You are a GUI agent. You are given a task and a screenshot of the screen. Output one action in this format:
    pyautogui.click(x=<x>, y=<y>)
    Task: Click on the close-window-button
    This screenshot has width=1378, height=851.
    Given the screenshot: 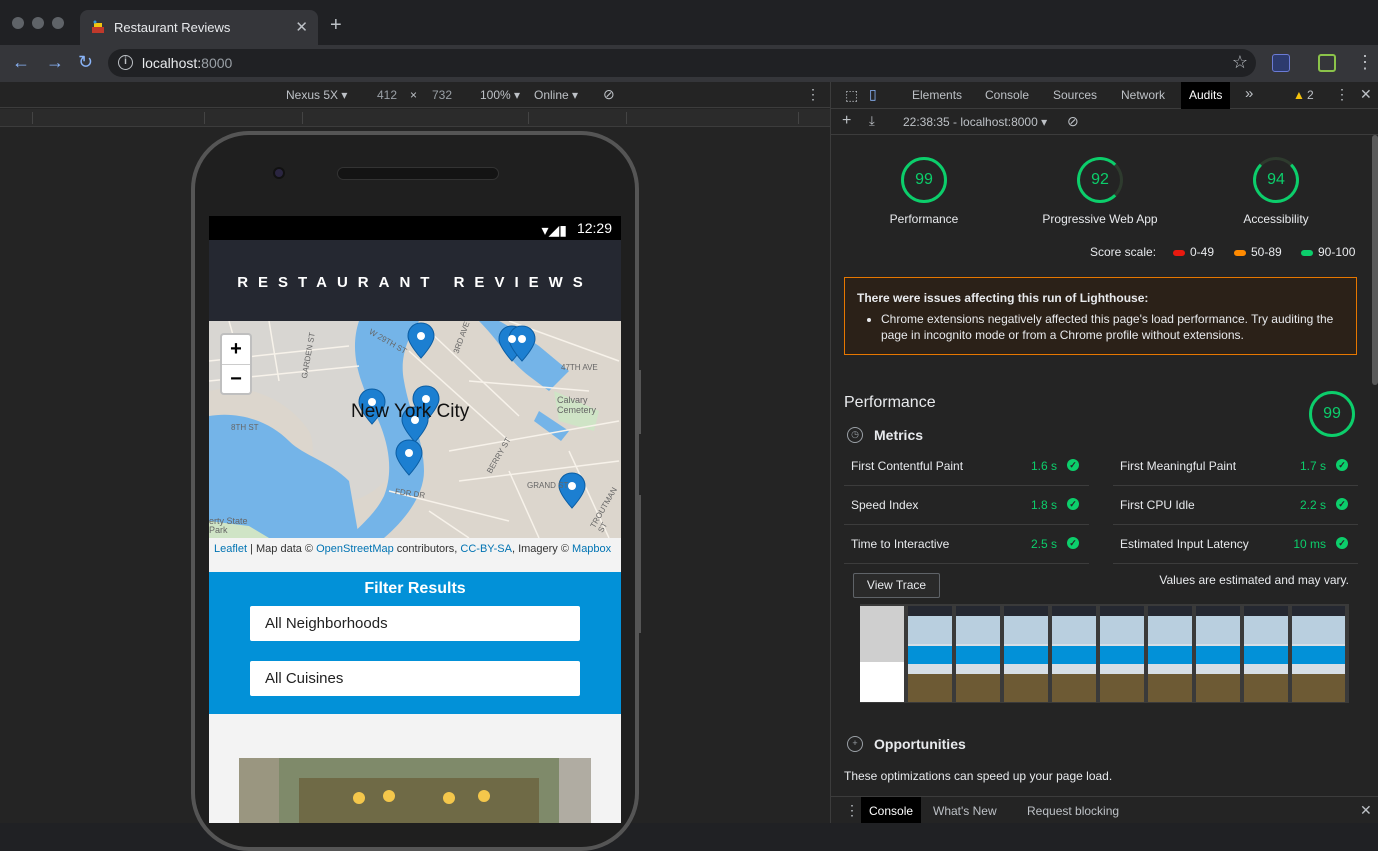 What is the action you would take?
    pyautogui.click(x=18, y=23)
    